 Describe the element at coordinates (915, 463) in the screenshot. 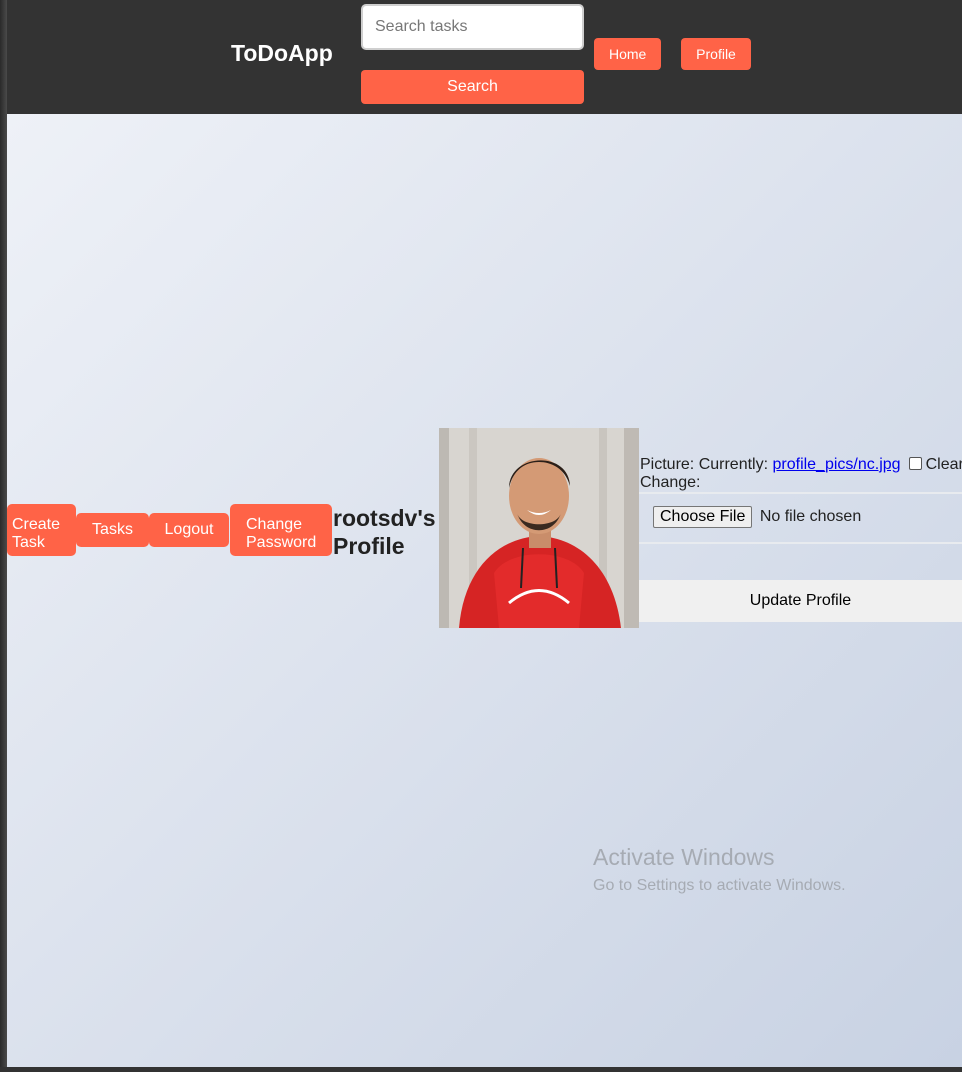

I see `clear-checkbox` at that location.